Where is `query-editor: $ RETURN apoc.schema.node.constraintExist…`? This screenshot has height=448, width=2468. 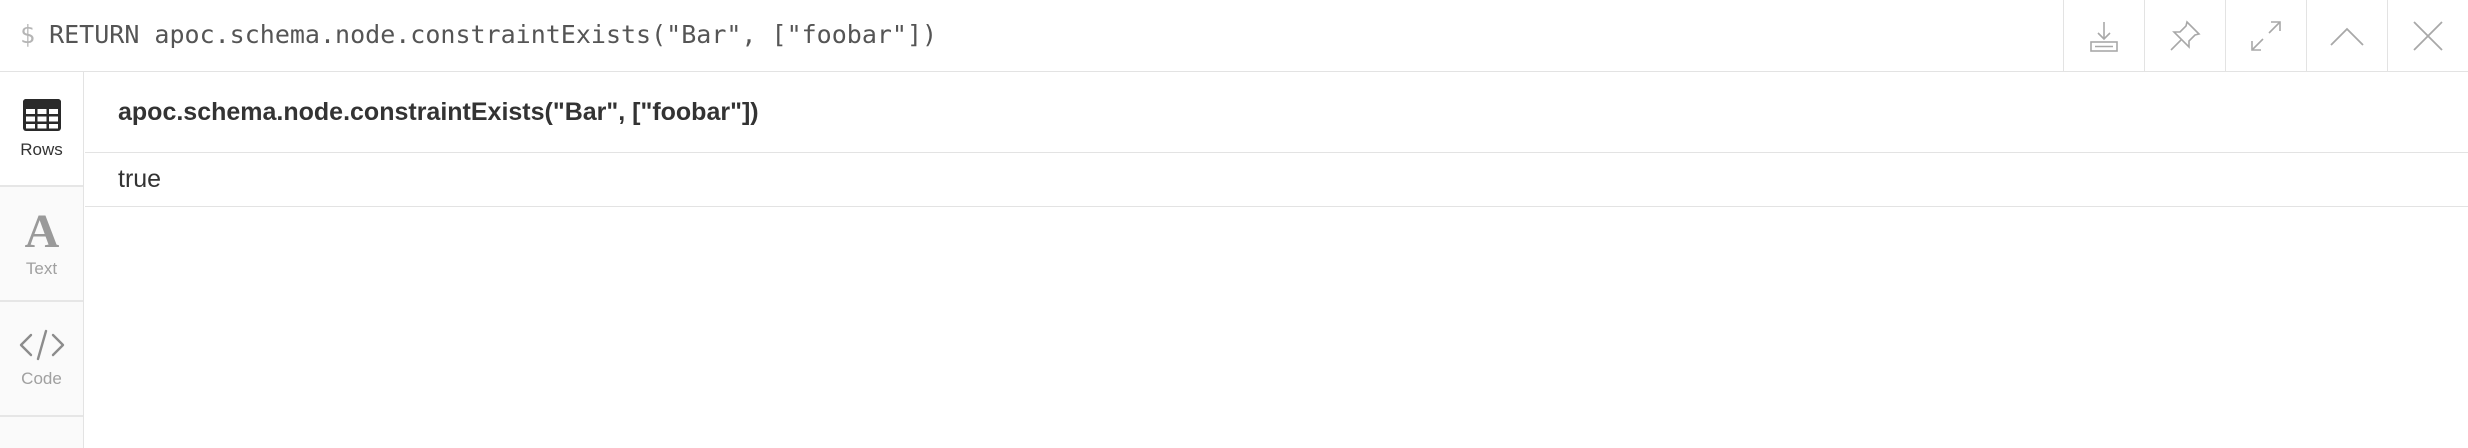
query-editor: $ RETURN apoc.schema.node.constraintExist… is located at coordinates (478, 36).